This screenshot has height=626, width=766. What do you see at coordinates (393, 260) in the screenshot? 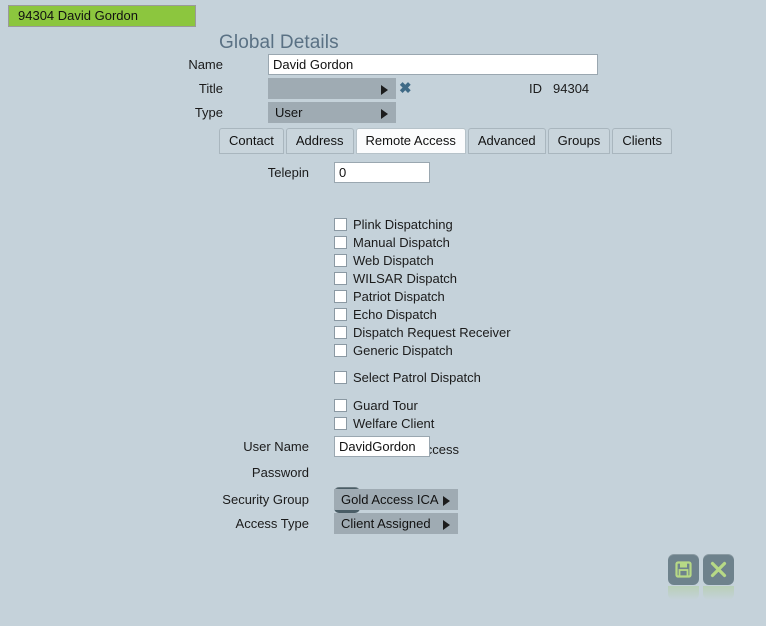
I see `checkbox-label: Web Dispatch` at bounding box center [393, 260].